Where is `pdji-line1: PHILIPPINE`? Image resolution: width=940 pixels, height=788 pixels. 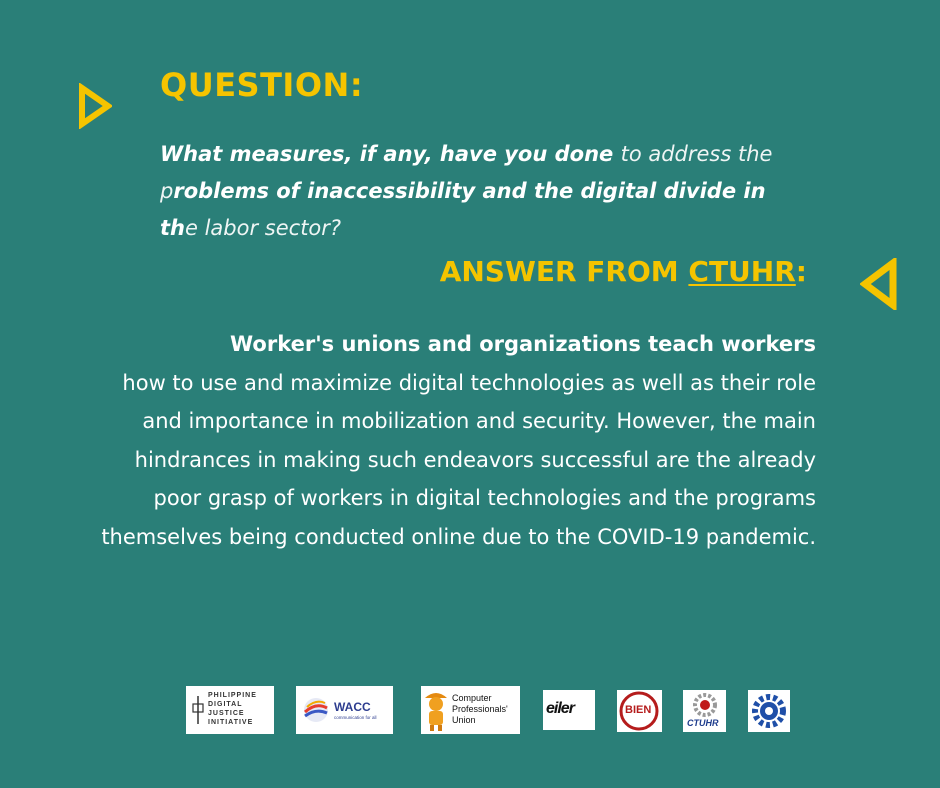 pdji-line1: PHILIPPINE is located at coordinates (232, 695).